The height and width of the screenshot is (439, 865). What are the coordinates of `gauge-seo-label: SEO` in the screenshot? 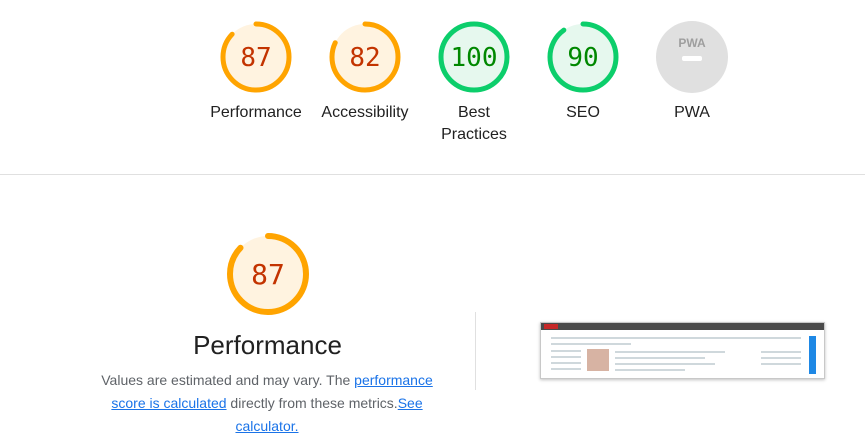 It's located at (583, 112).